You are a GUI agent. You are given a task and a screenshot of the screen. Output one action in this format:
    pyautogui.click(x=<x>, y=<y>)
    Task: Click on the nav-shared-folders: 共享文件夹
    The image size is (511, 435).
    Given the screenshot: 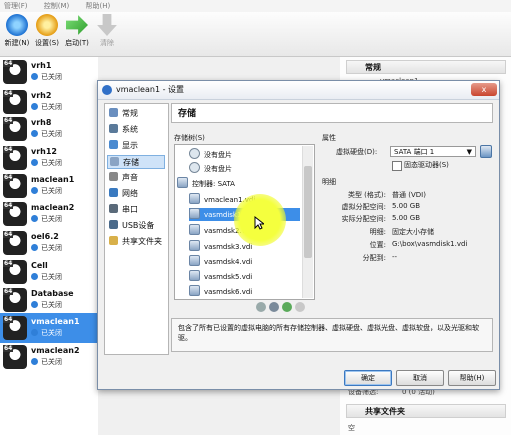 What is the action you would take?
    pyautogui.click(x=136, y=242)
    